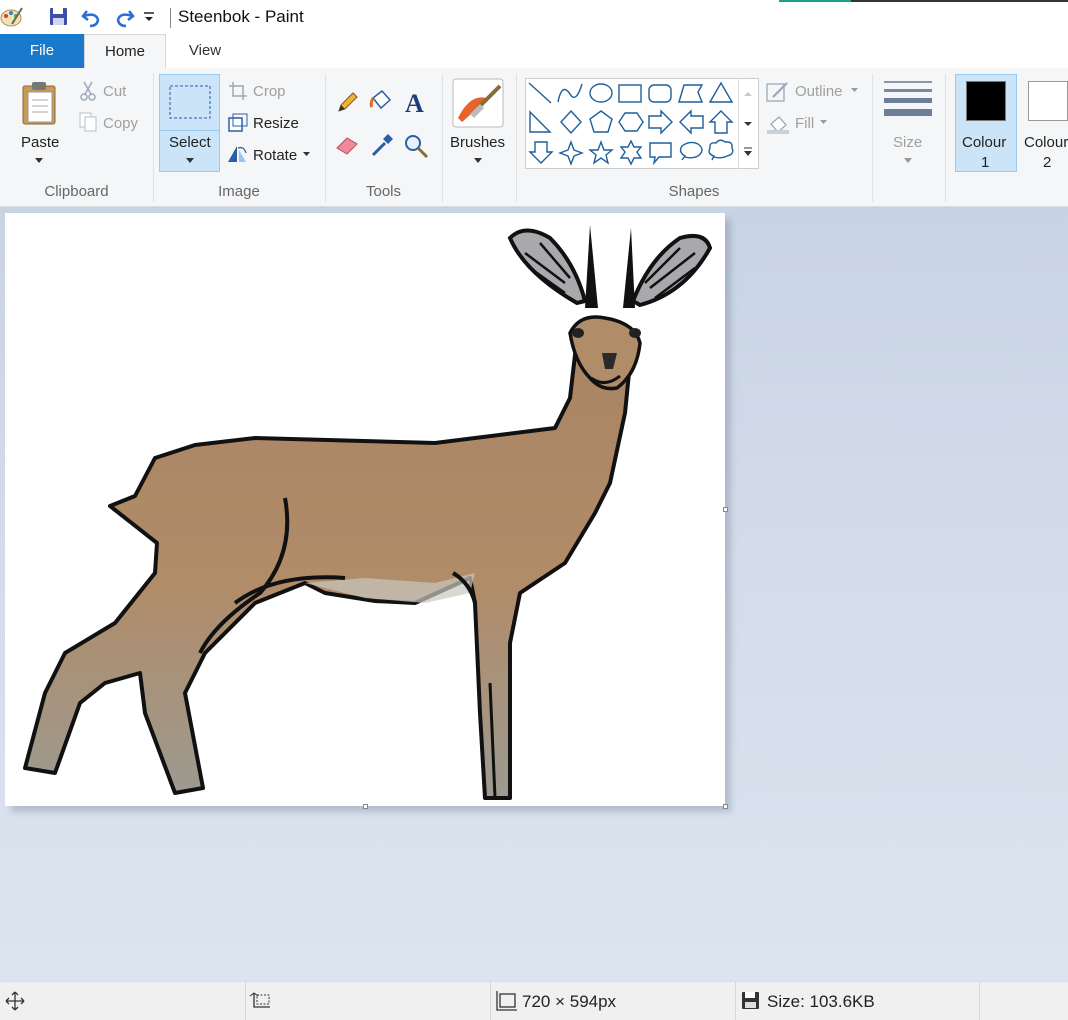 This screenshot has height=1020, width=1068. Describe the element at coordinates (534, 51) in the screenshot. I see `ribbon-tabs: File Home View` at that location.